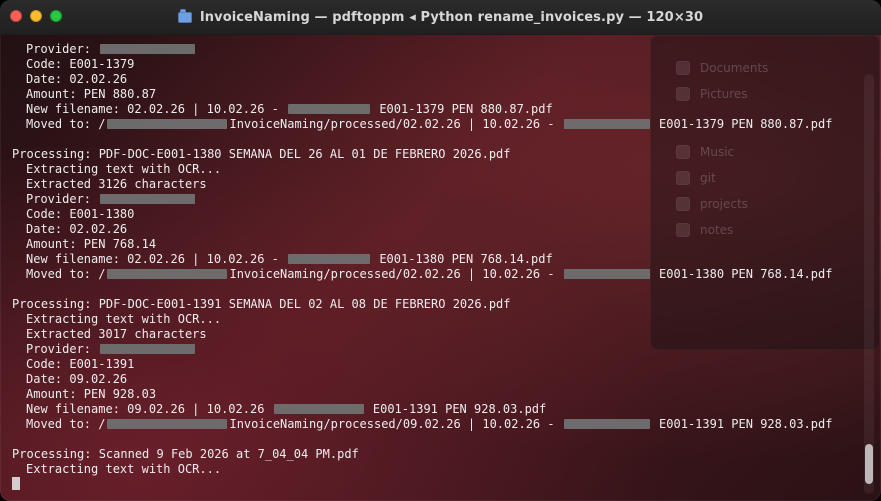  Describe the element at coordinates (742, 424) in the screenshot. I see `terminal-line-suffix2: E001-1391 PEN 928.03.pdf` at that location.